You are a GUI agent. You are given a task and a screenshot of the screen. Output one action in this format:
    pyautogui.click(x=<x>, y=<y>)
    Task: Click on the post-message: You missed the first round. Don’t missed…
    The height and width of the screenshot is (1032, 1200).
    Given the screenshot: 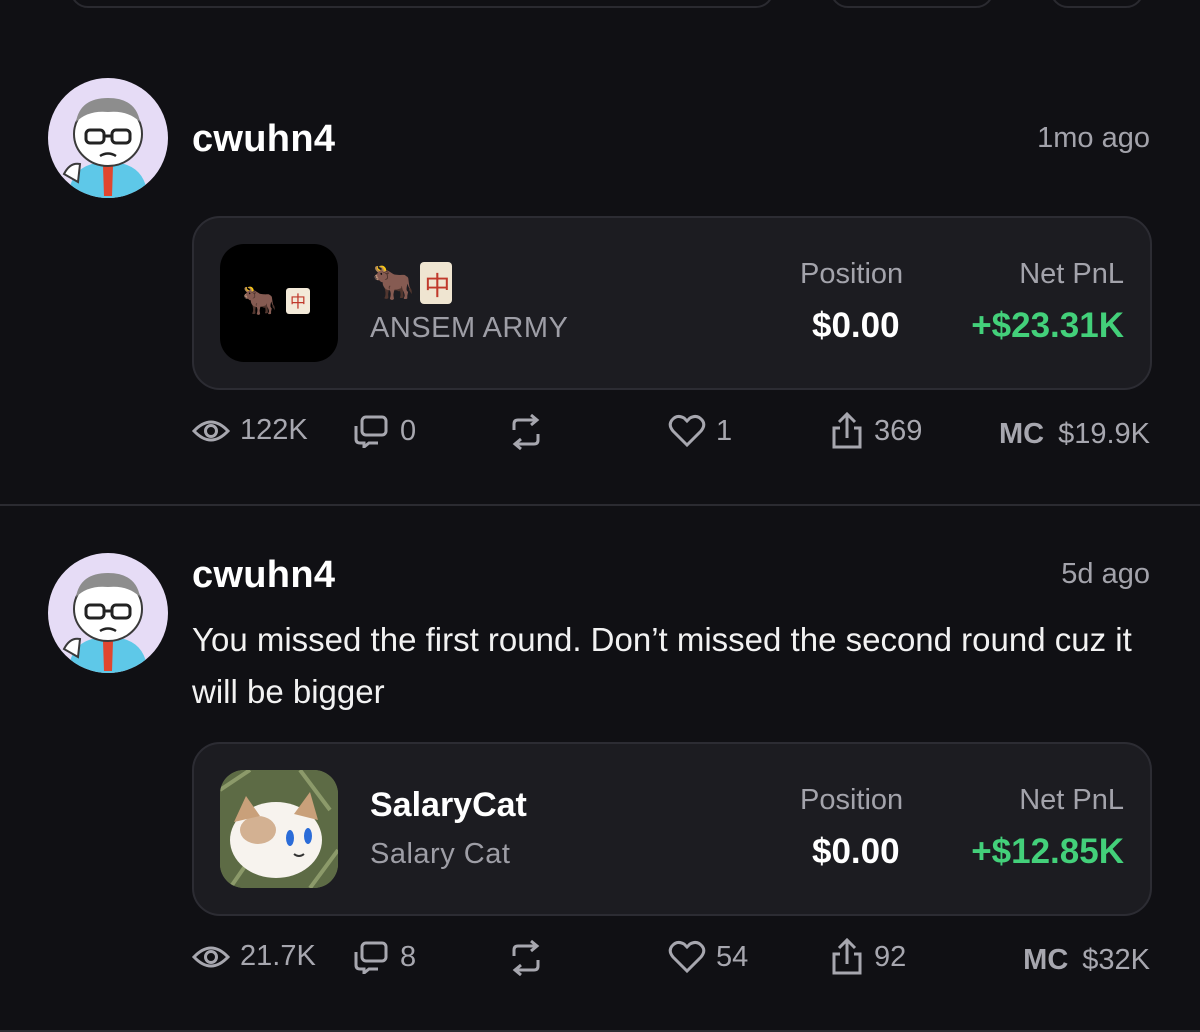 What is the action you would take?
    pyautogui.click(x=662, y=665)
    